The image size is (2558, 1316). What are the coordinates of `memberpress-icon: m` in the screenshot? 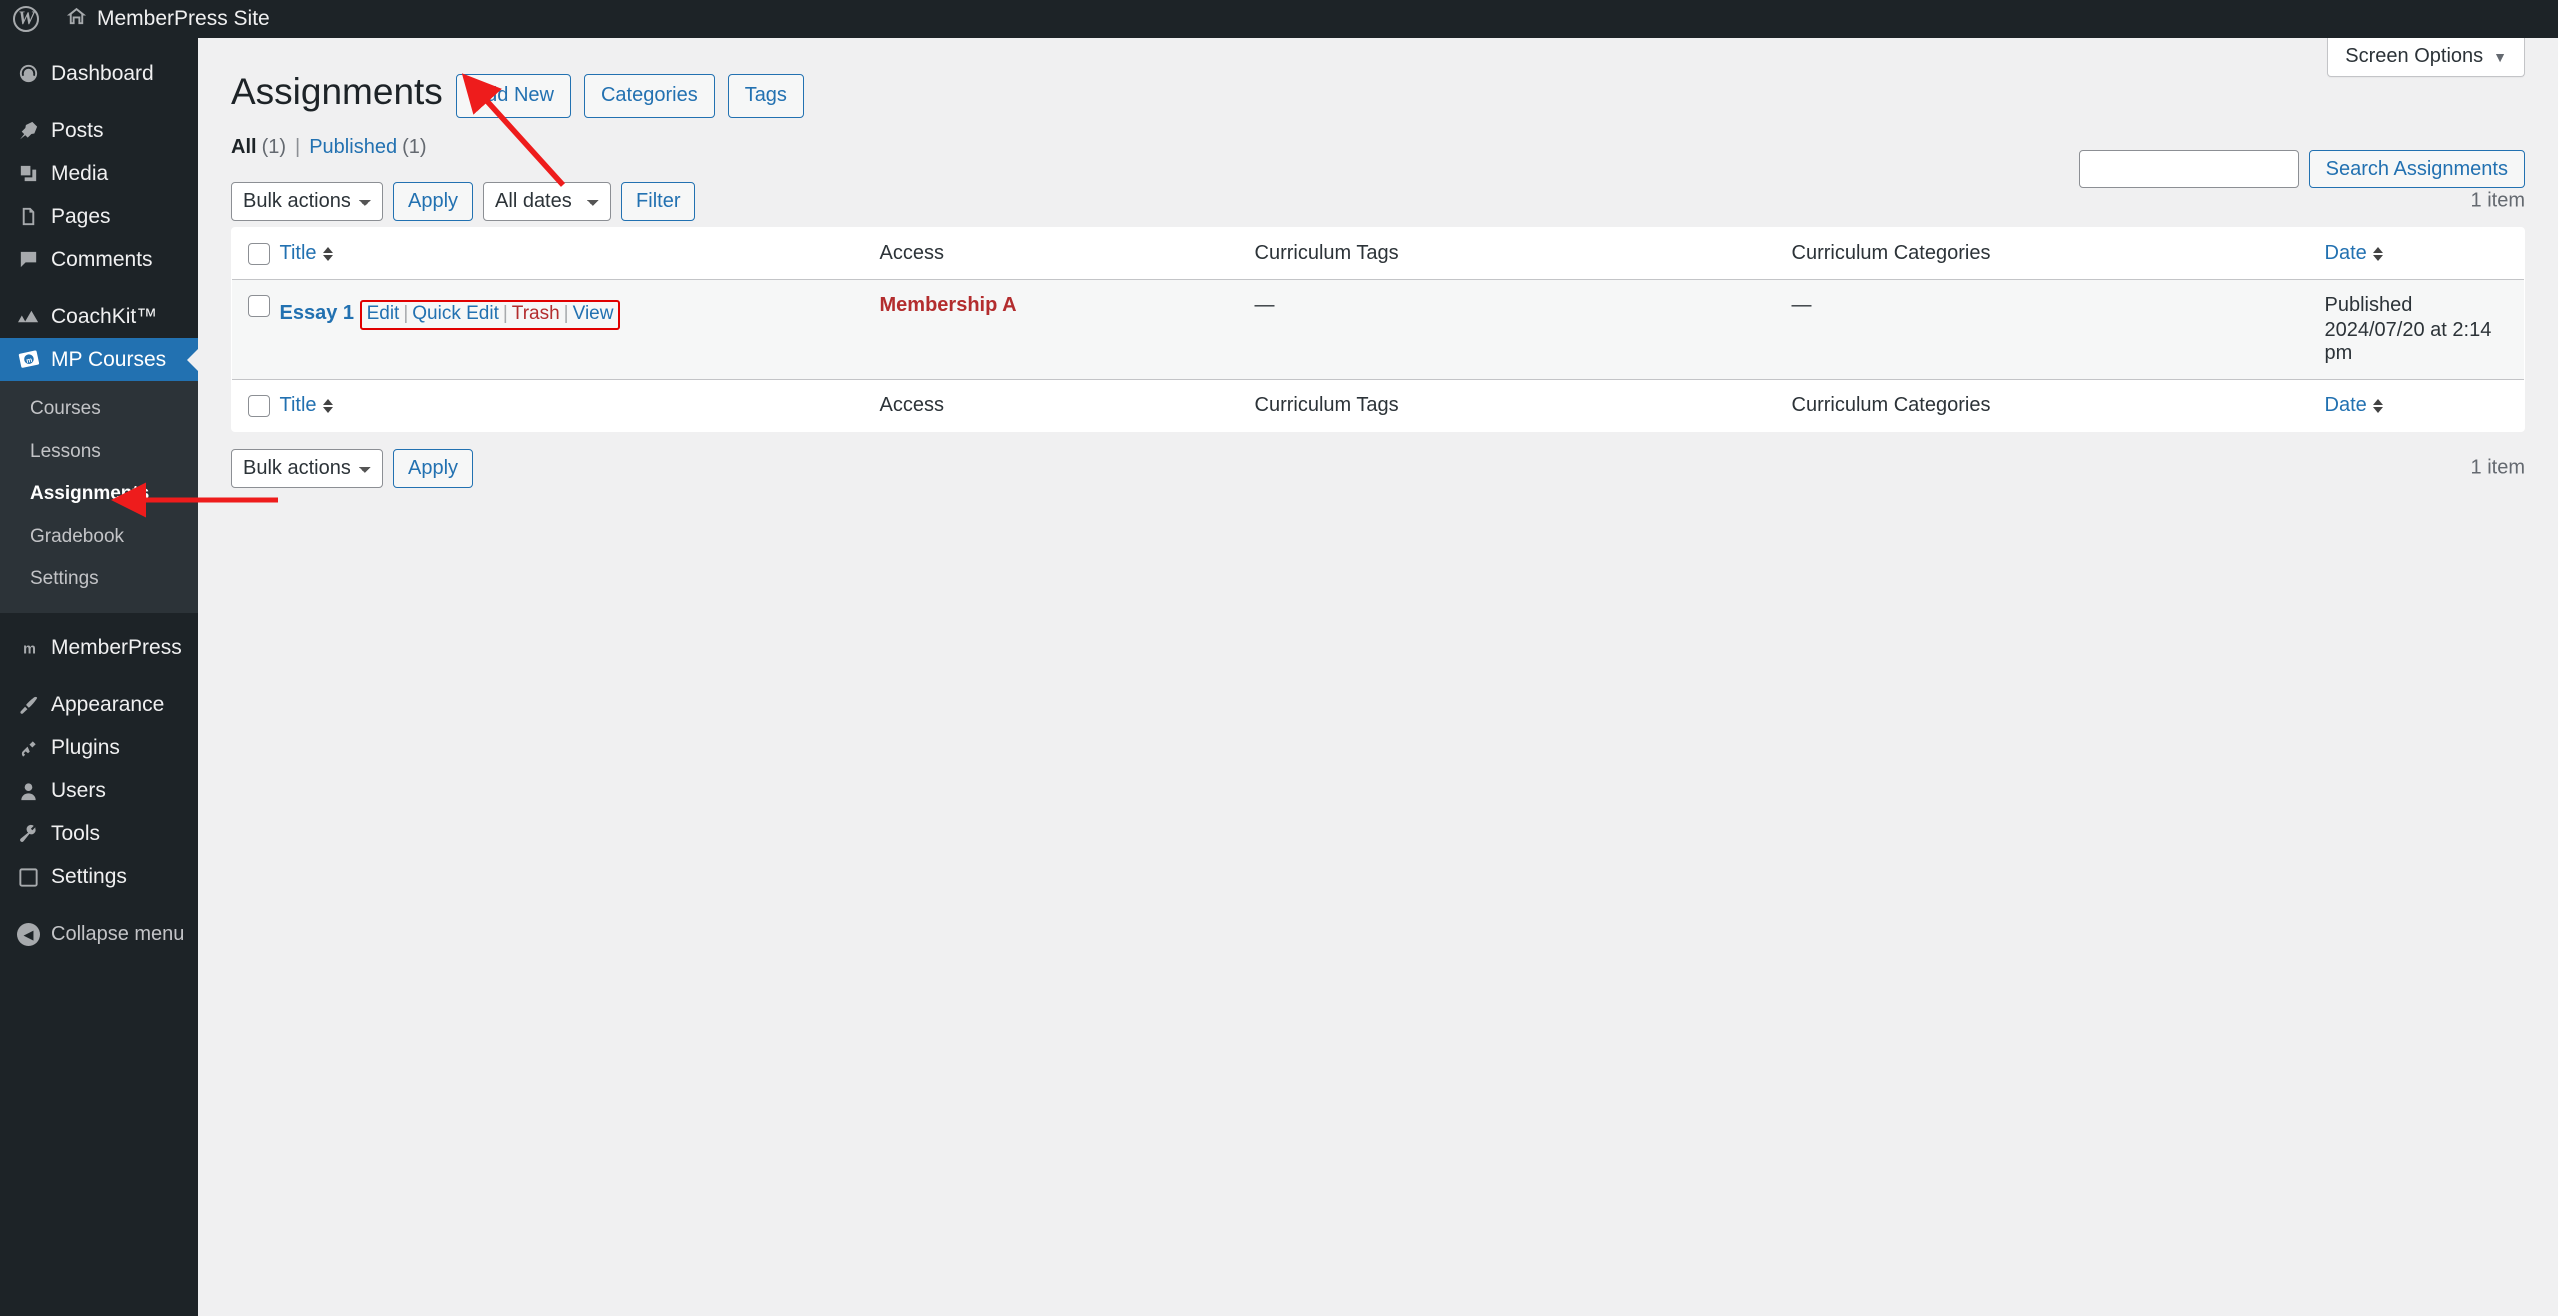 It's located at (34, 648).